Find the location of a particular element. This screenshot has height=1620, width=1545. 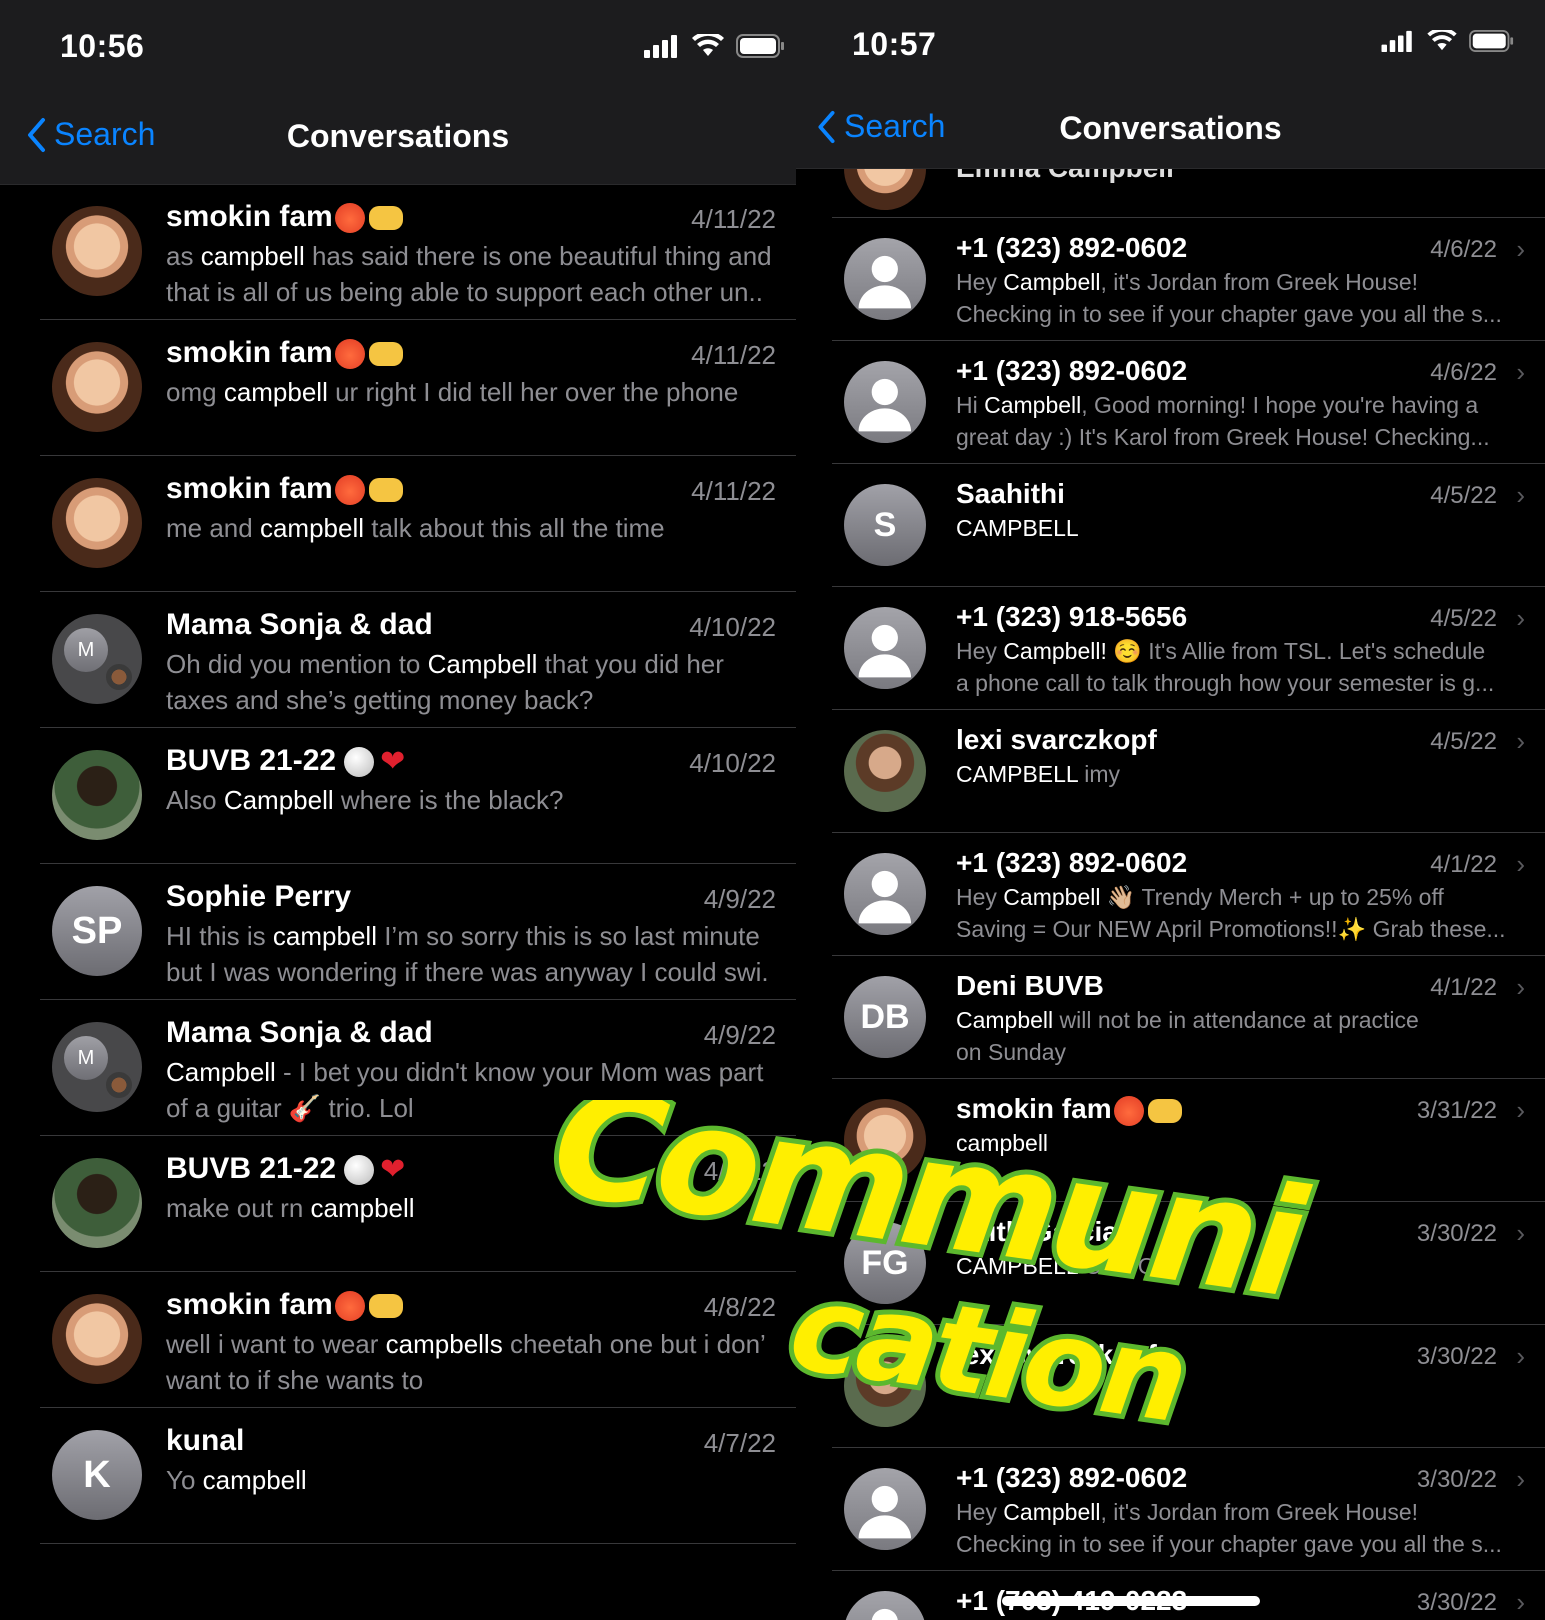

contact-name-text: Deni BUVB is located at coordinates (1030, 985).